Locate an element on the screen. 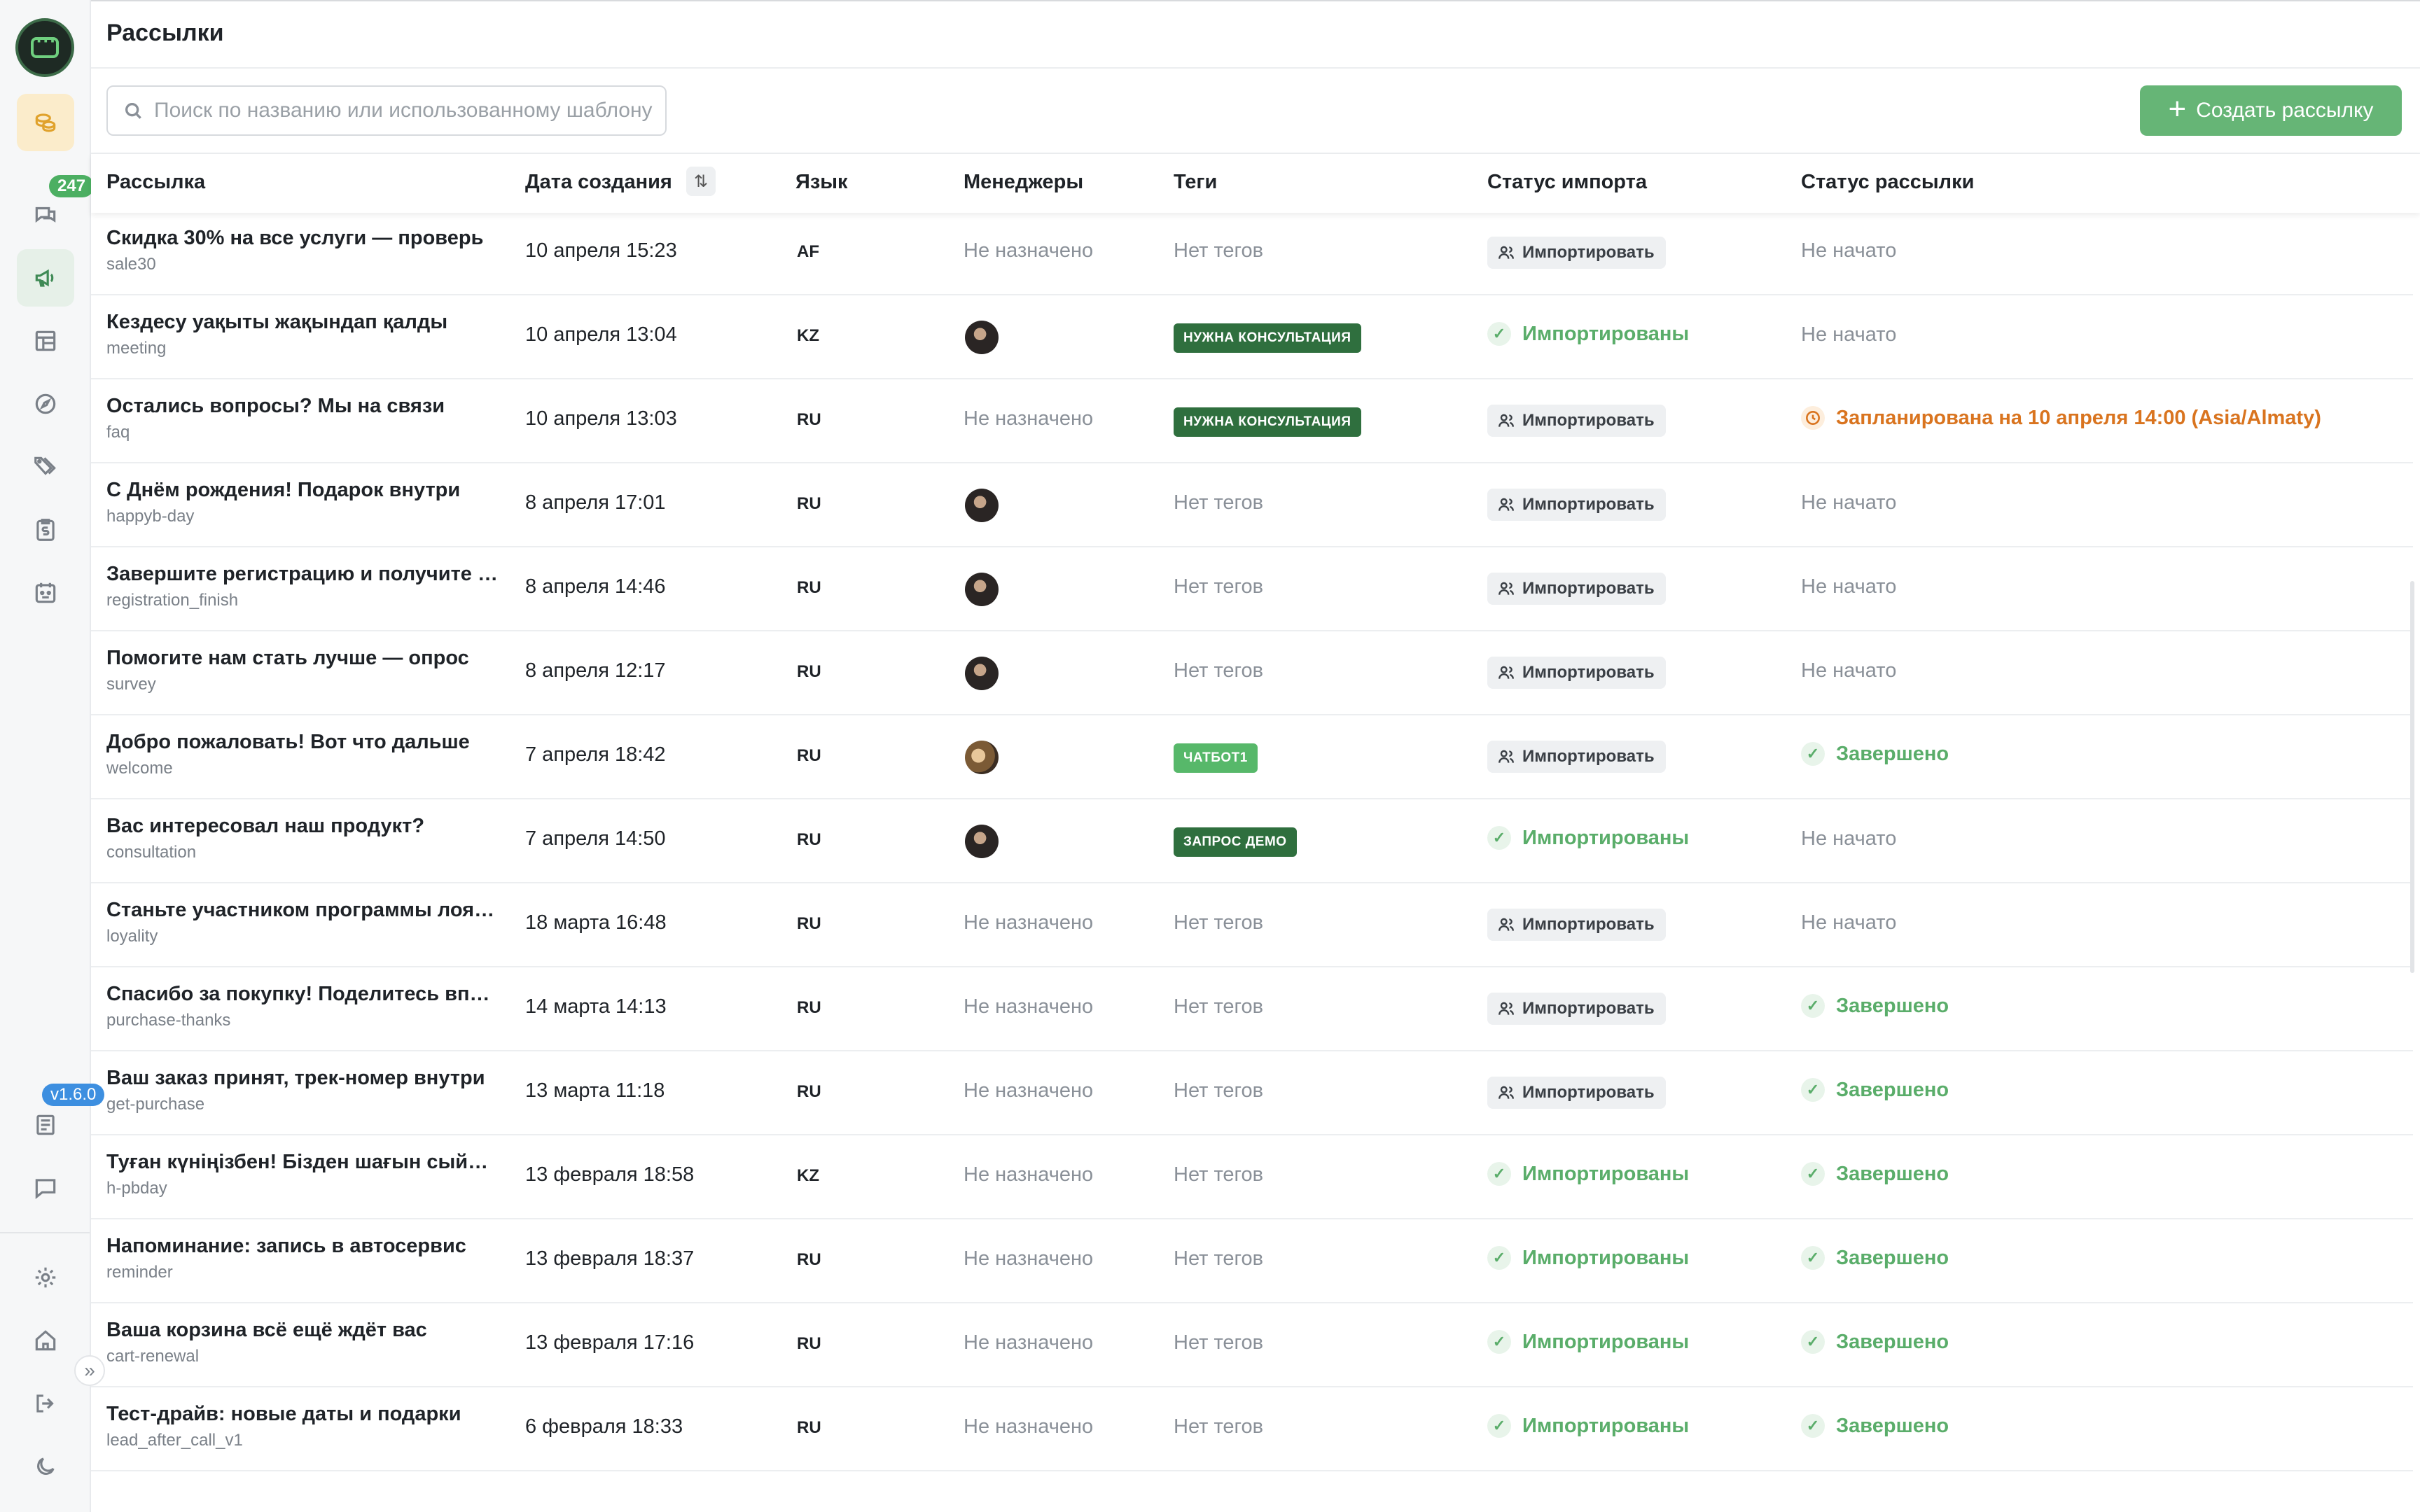 This screenshot has width=2420, height=1512. sidebar-item-logout is located at coordinates (45, 1403).